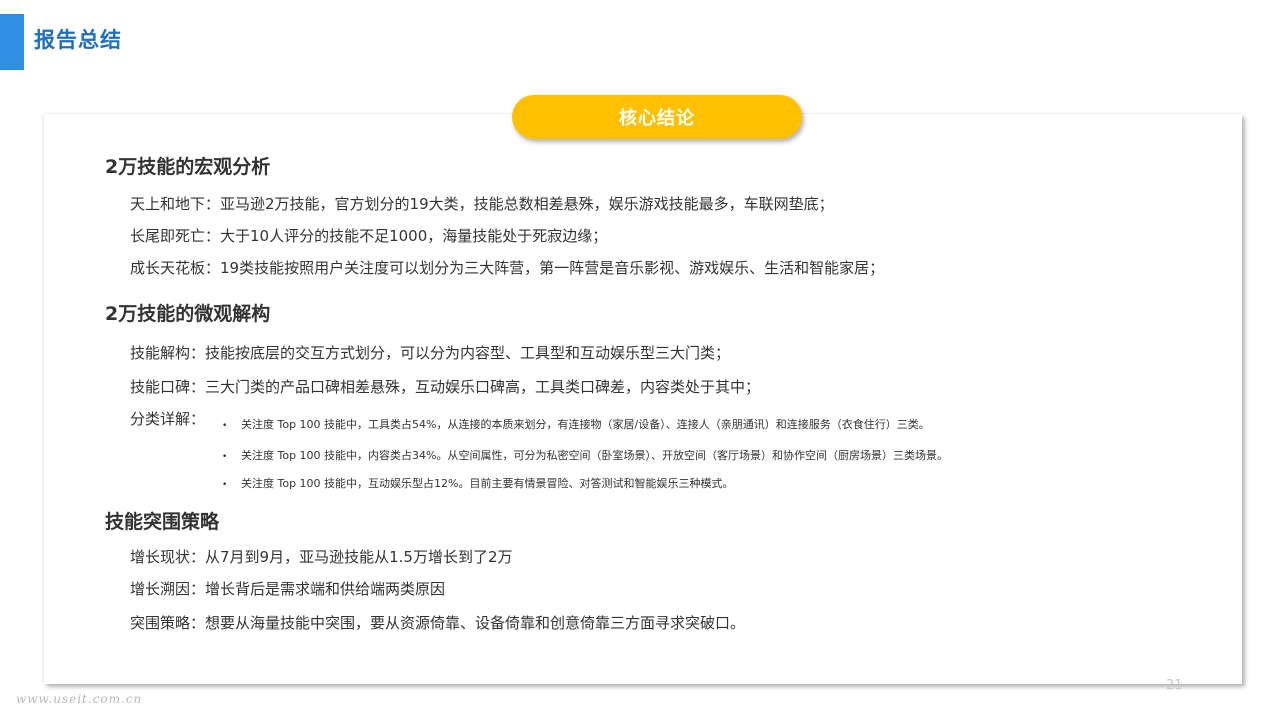 The width and height of the screenshot is (1280, 720). What do you see at coordinates (188, 314) in the screenshot?
I see `section-heading-micro: 2万技能的微观解构` at bounding box center [188, 314].